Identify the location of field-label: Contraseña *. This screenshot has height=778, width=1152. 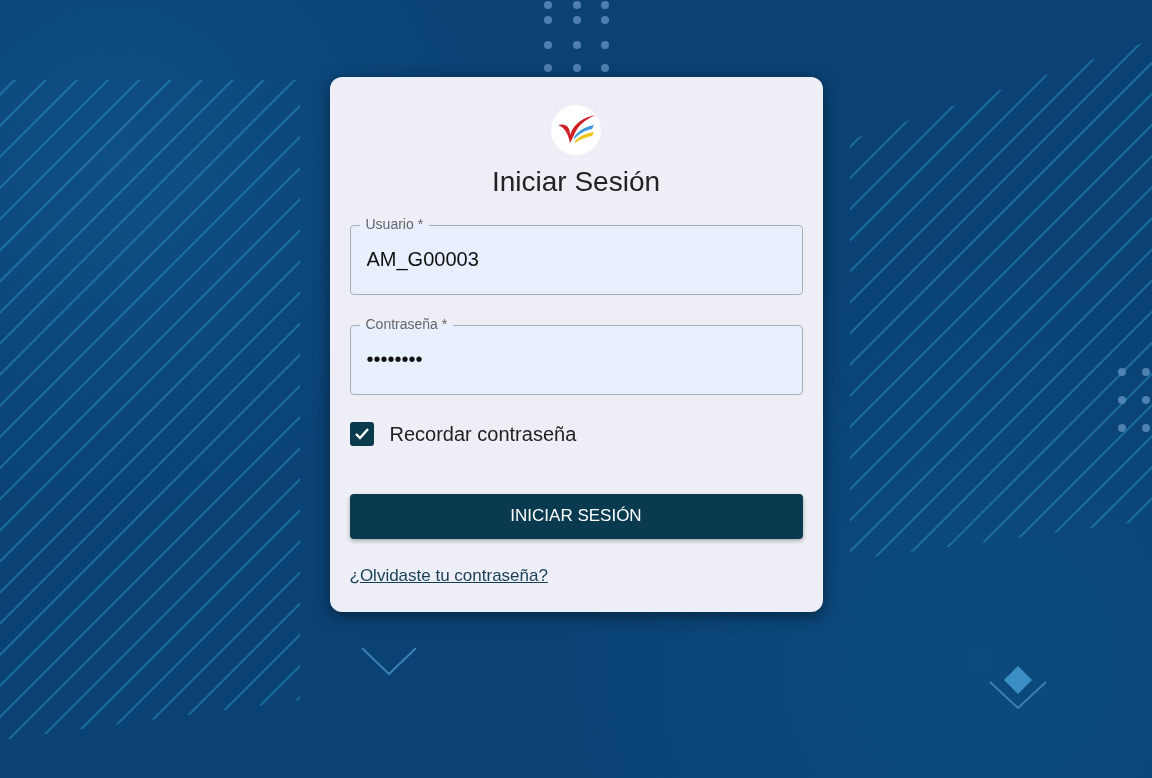
(406, 323).